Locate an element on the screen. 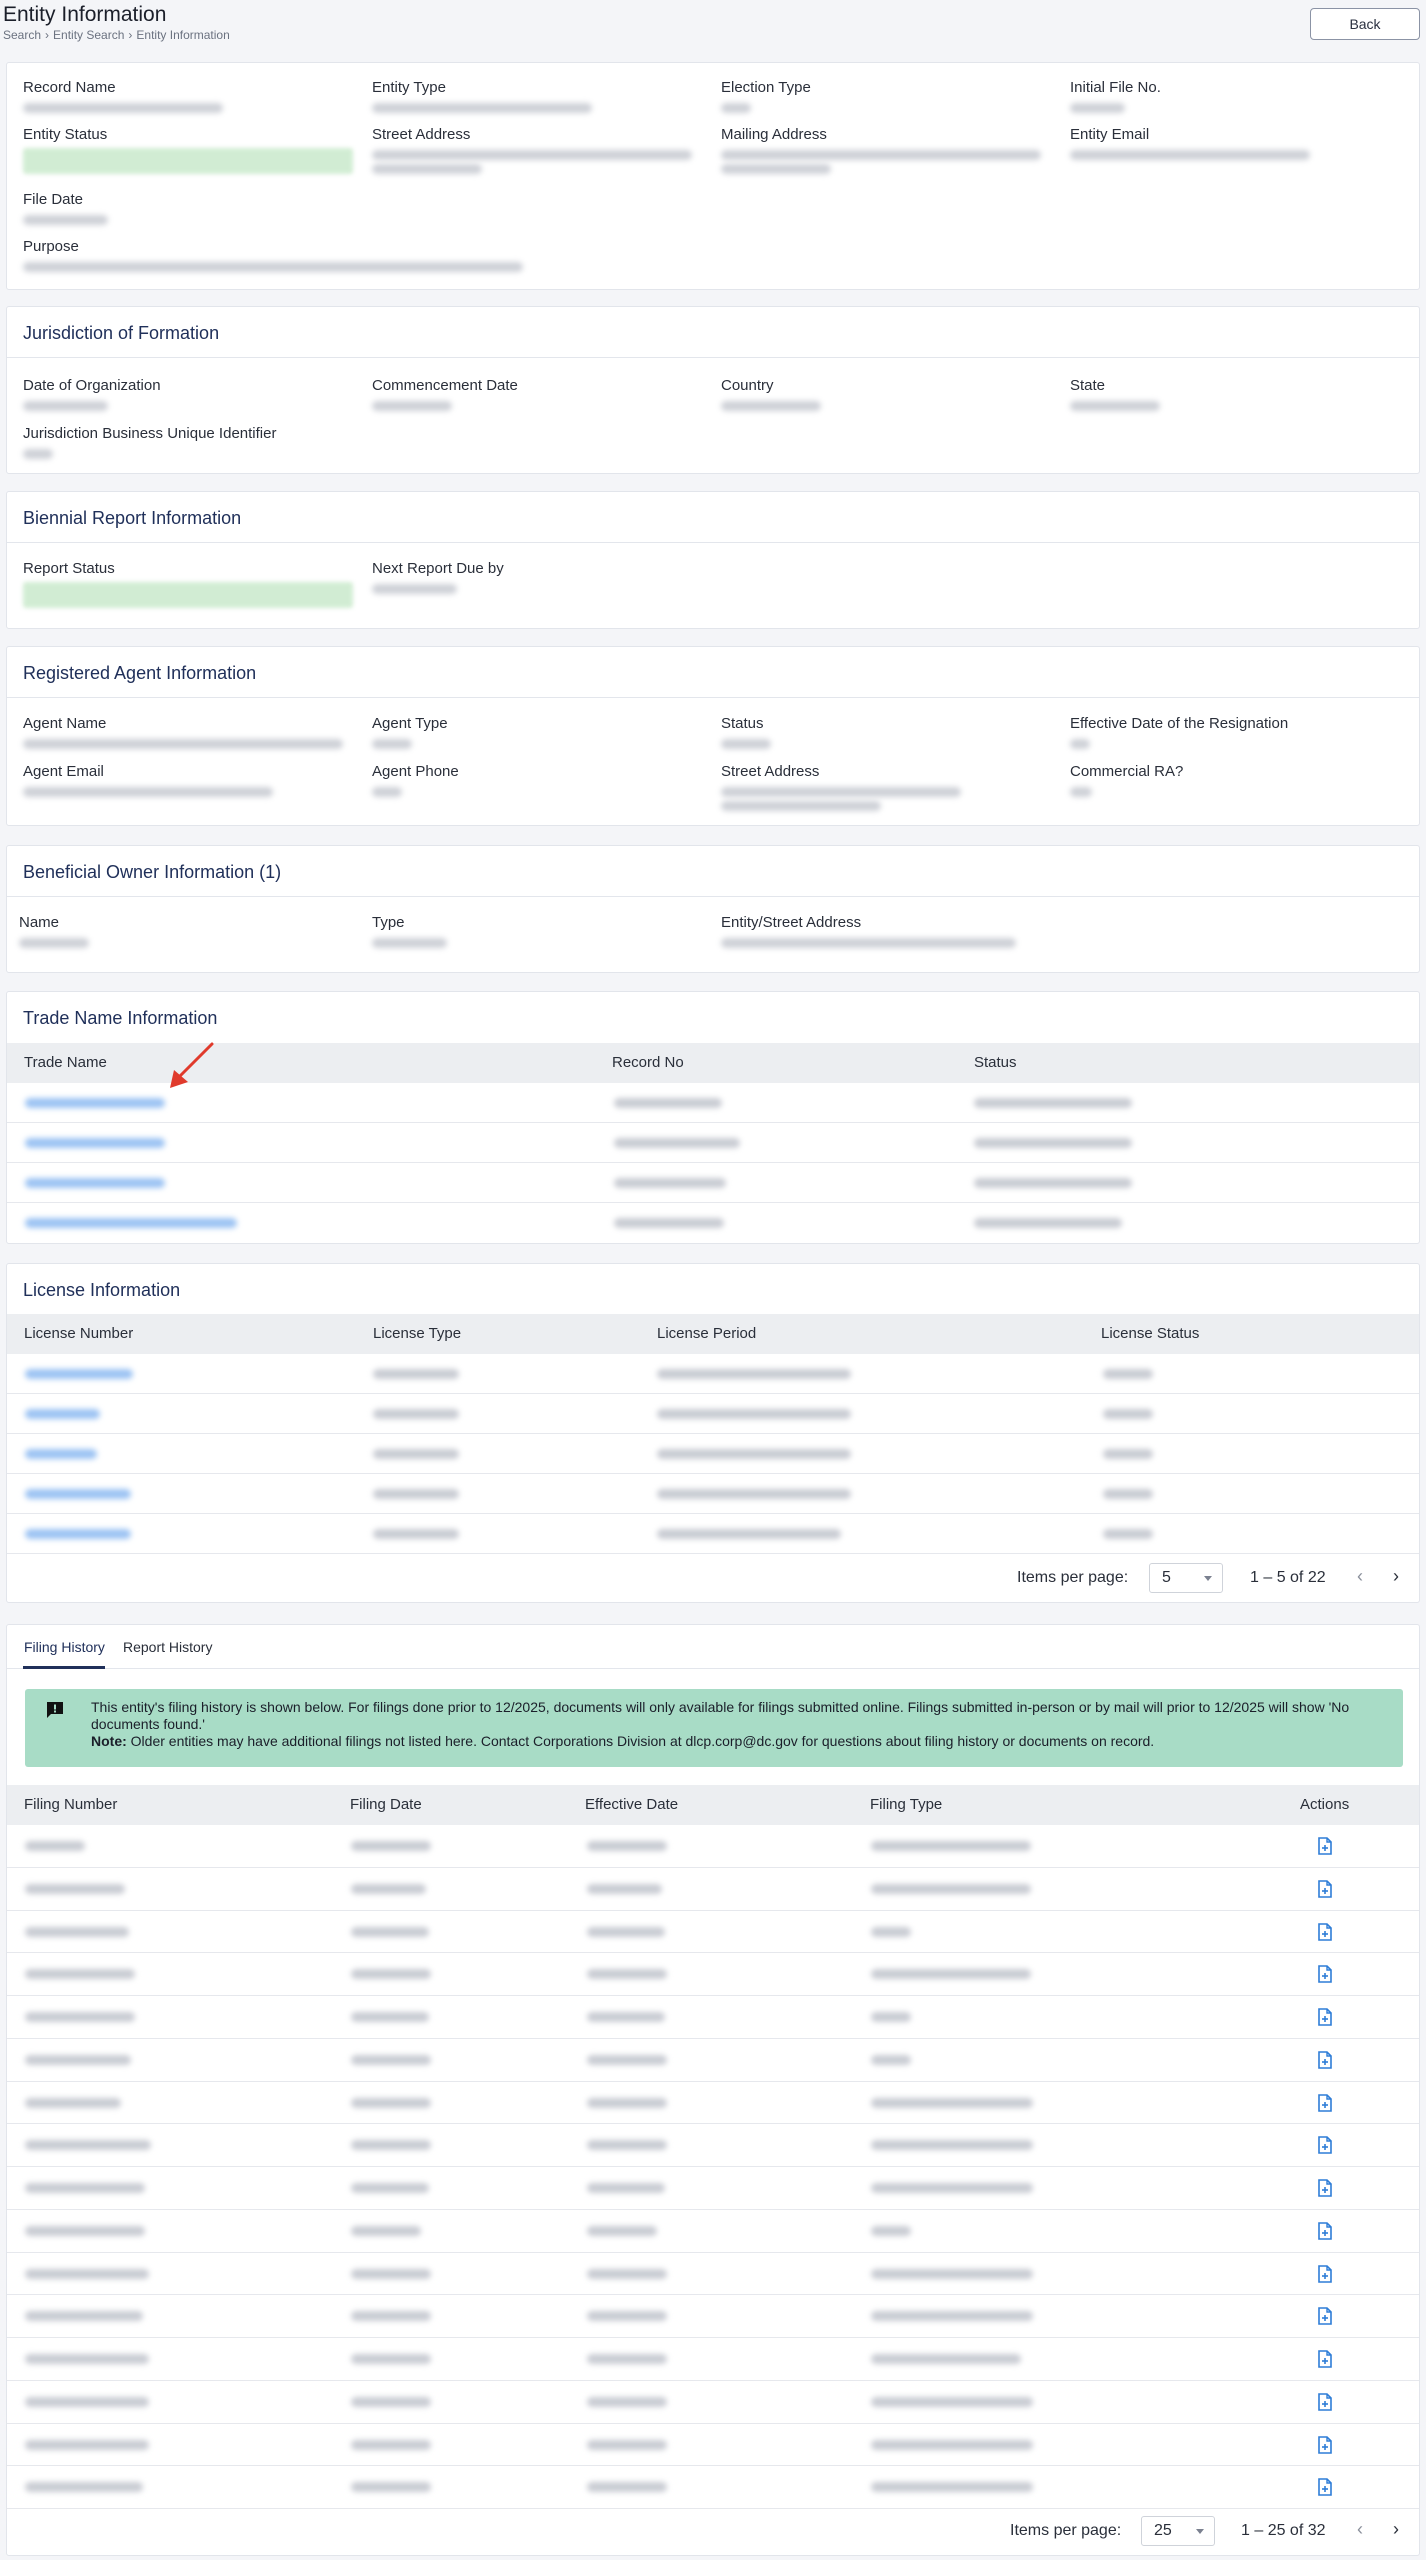 The height and width of the screenshot is (2560, 1426). field-date-of-organization: Date of Organization is located at coordinates (188, 394).